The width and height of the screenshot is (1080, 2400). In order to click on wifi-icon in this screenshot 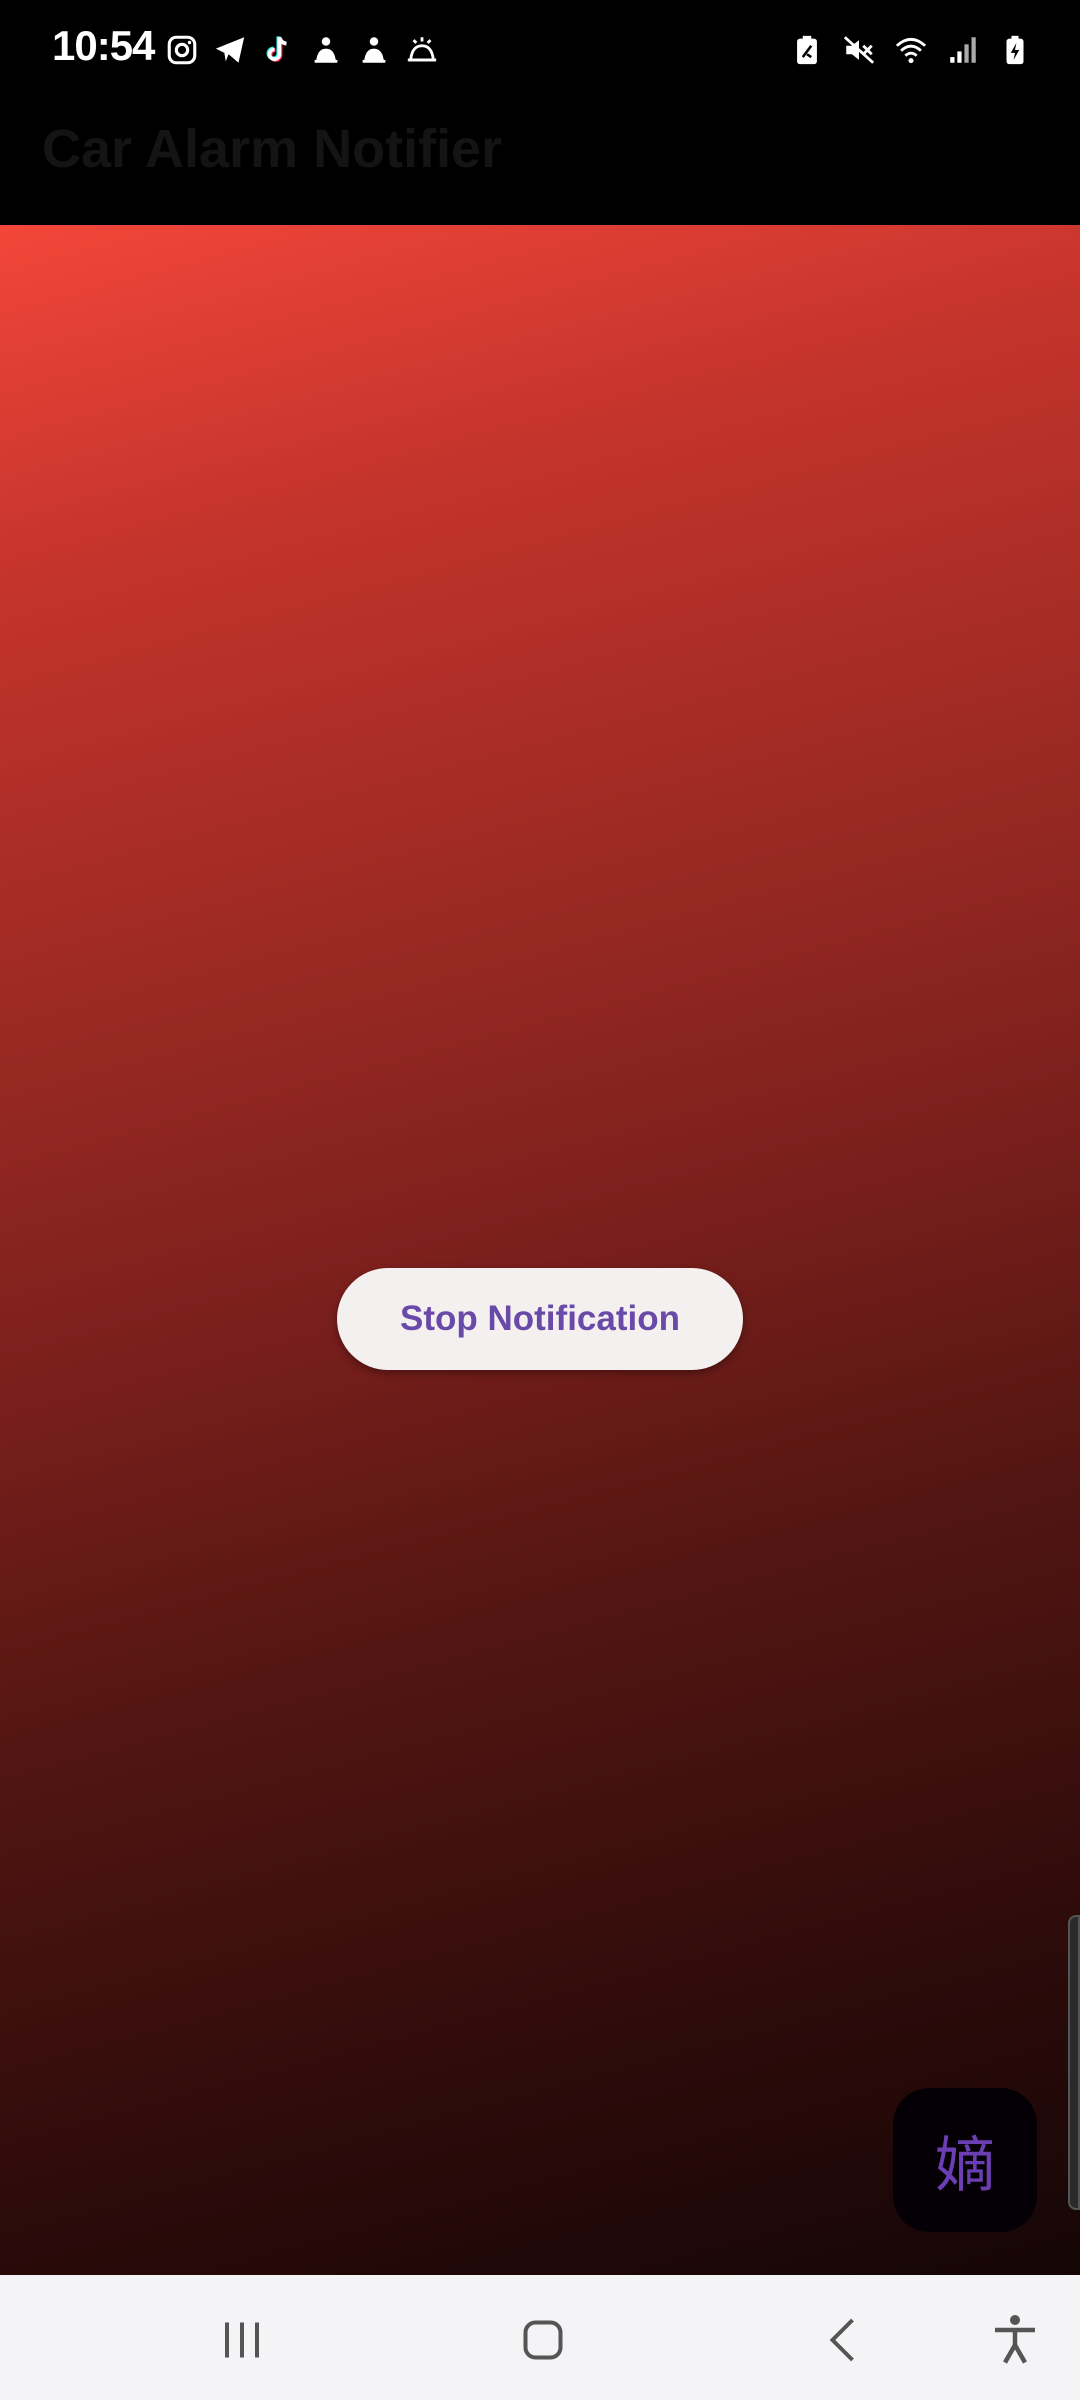, I will do `click(911, 50)`.